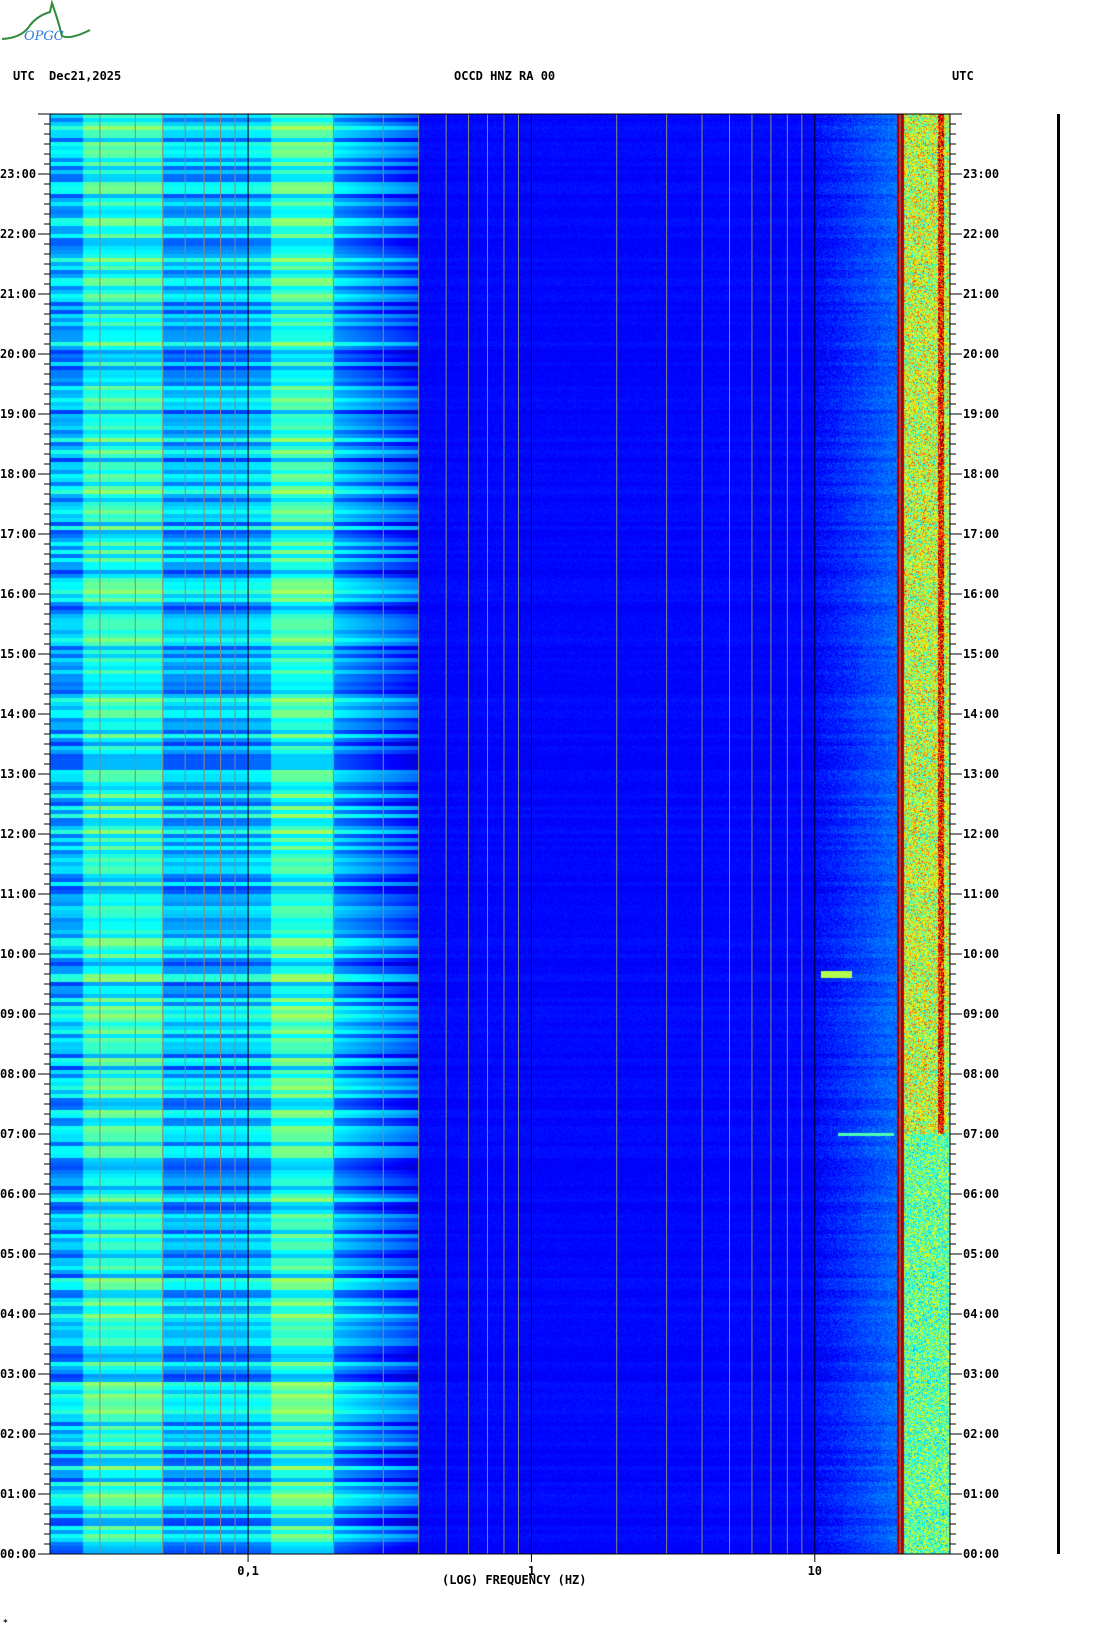 The image size is (1102, 1634). What do you see at coordinates (981, 1314) in the screenshot?
I see `right-time-label: 04:00` at bounding box center [981, 1314].